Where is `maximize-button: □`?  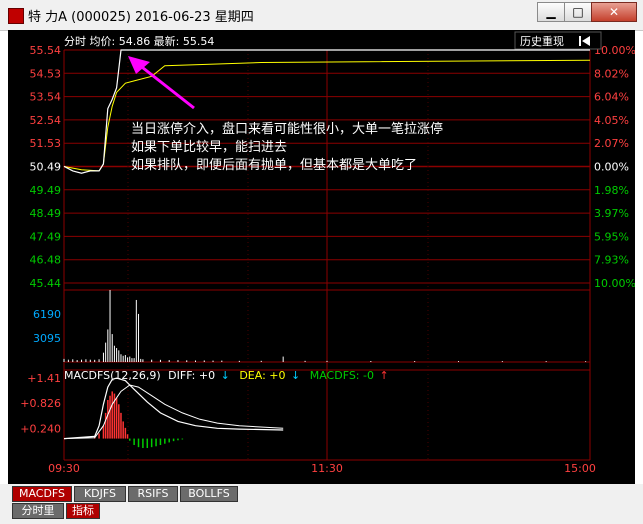
maximize-button: □ is located at coordinates (578, 12).